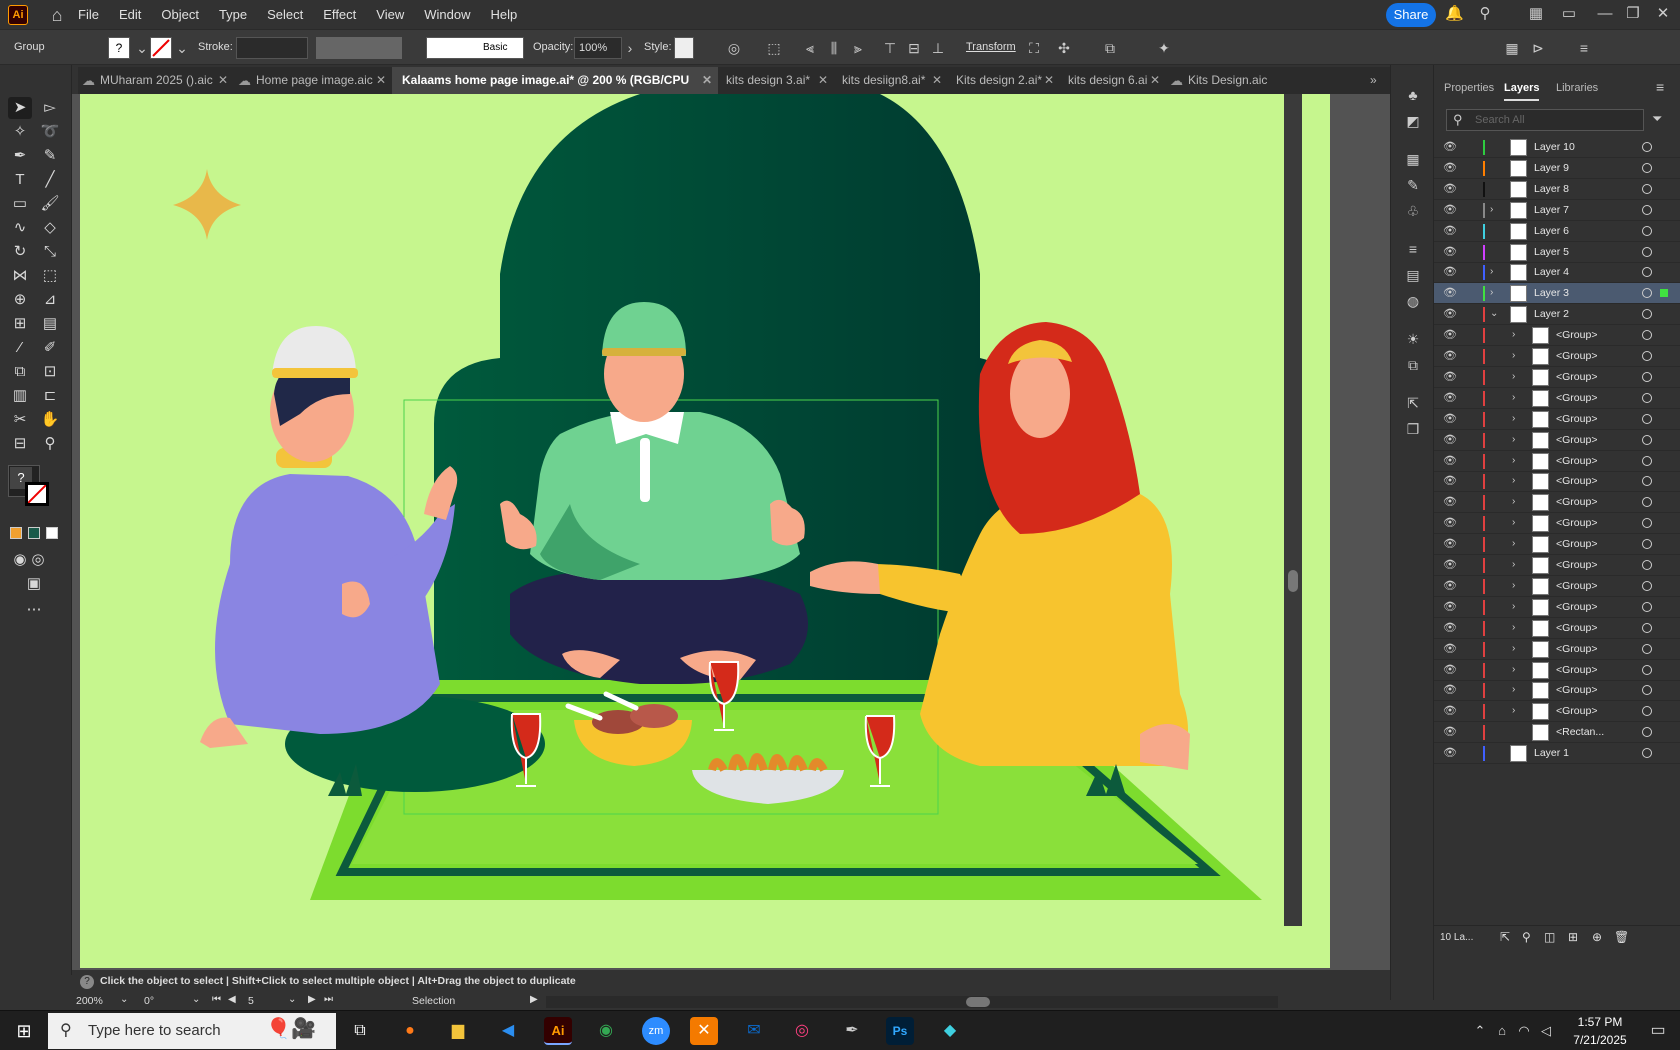 Image resolution: width=1680 pixels, height=1050 pixels. What do you see at coordinates (410, 1031) in the screenshot?
I see `firefox-icon: ●` at bounding box center [410, 1031].